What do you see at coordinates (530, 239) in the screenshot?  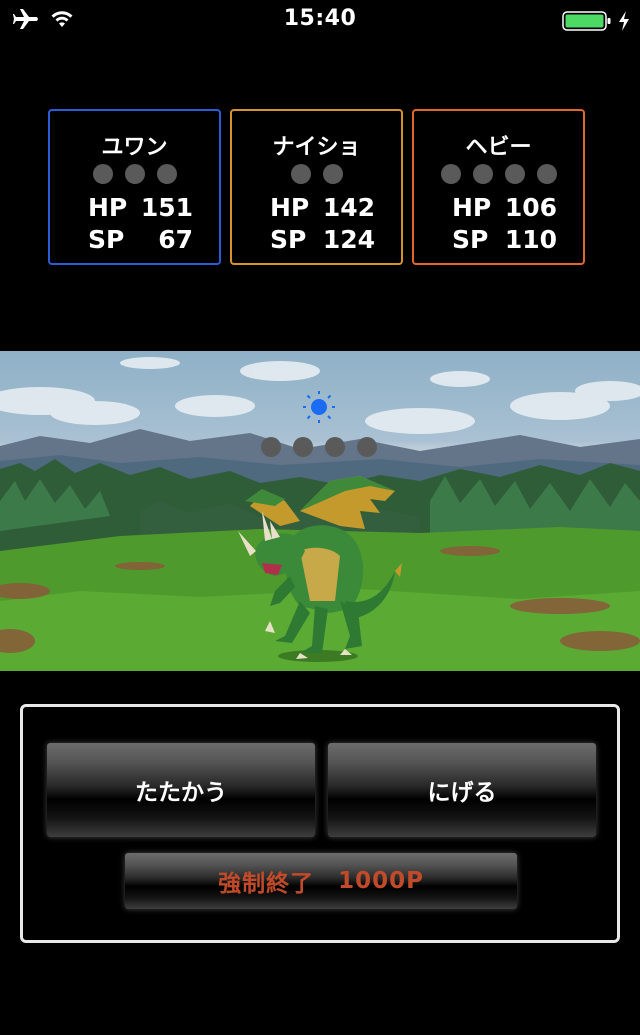 I see `sp-value: 110` at bounding box center [530, 239].